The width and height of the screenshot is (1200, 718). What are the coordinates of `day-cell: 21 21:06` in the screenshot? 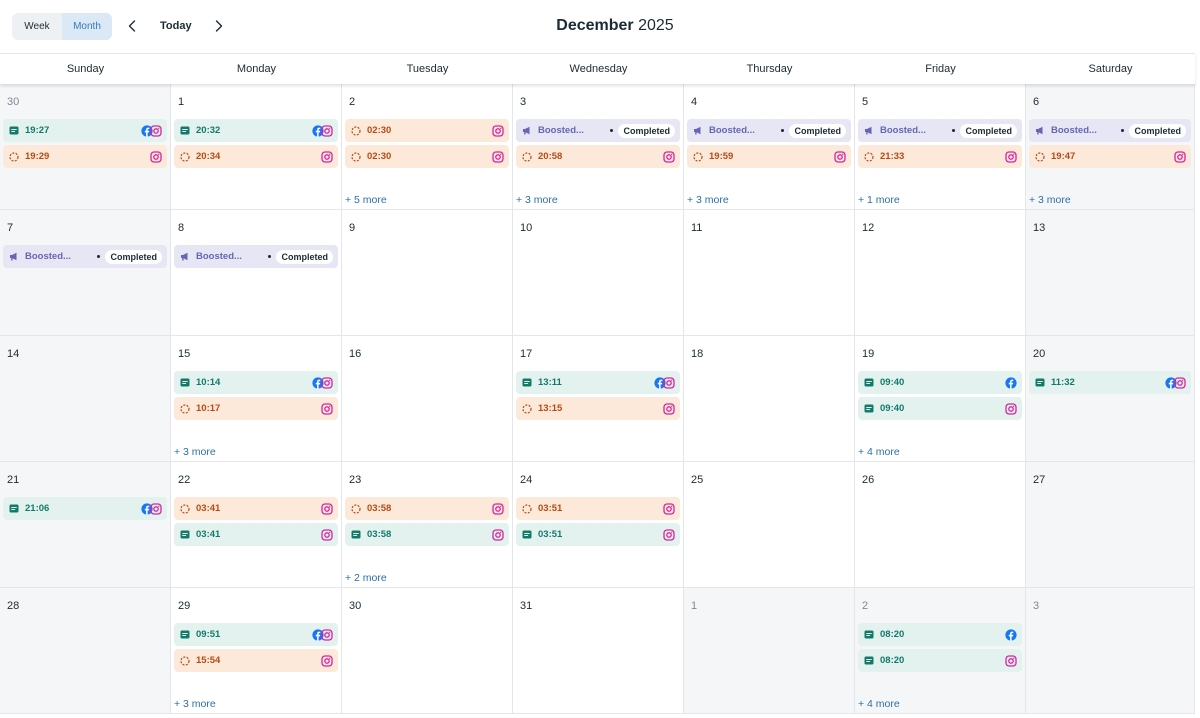 It's located at (85, 525).